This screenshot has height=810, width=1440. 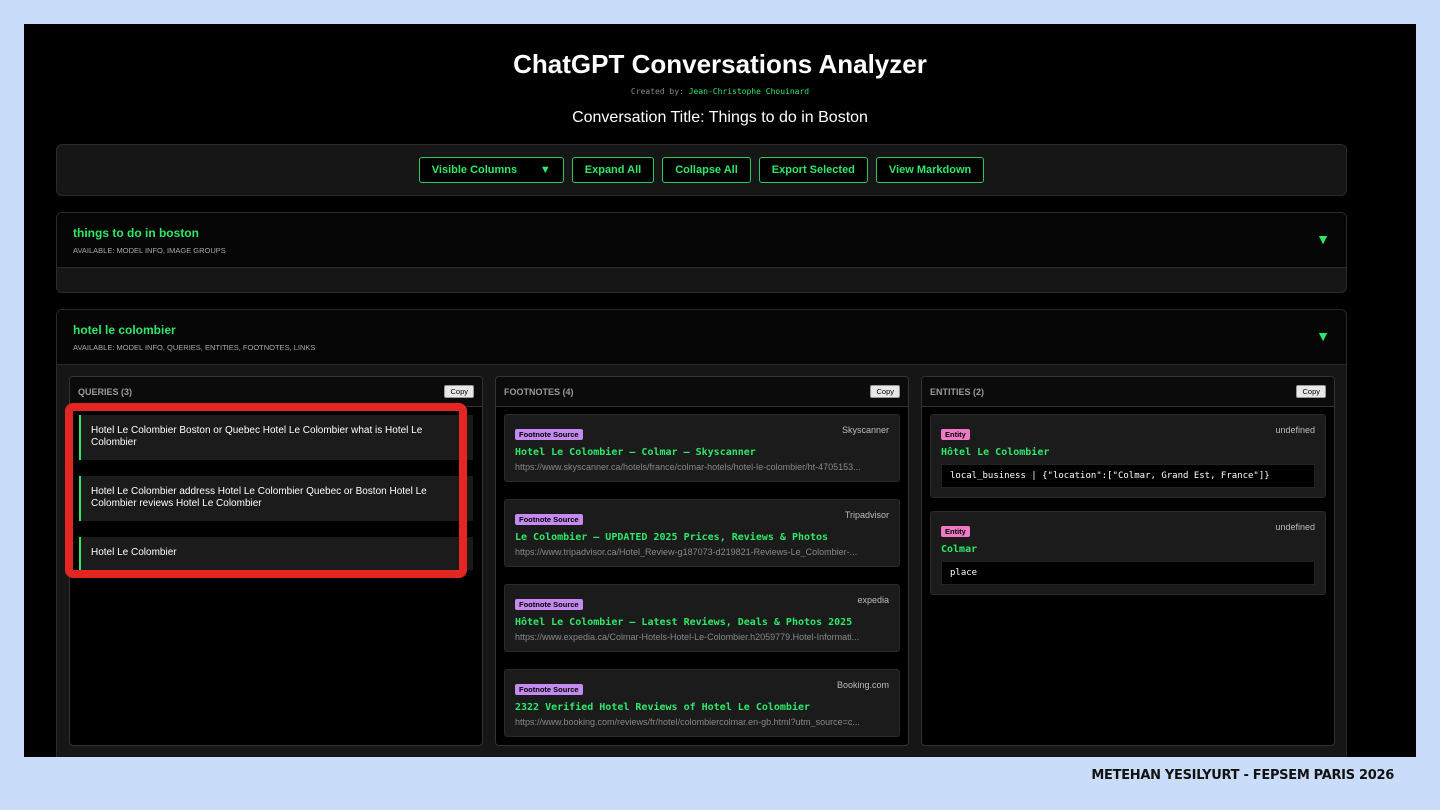 I want to click on panel-available: AVAILABLE: MODEL INFO, IMAGE GROUPS, so click(x=149, y=250).